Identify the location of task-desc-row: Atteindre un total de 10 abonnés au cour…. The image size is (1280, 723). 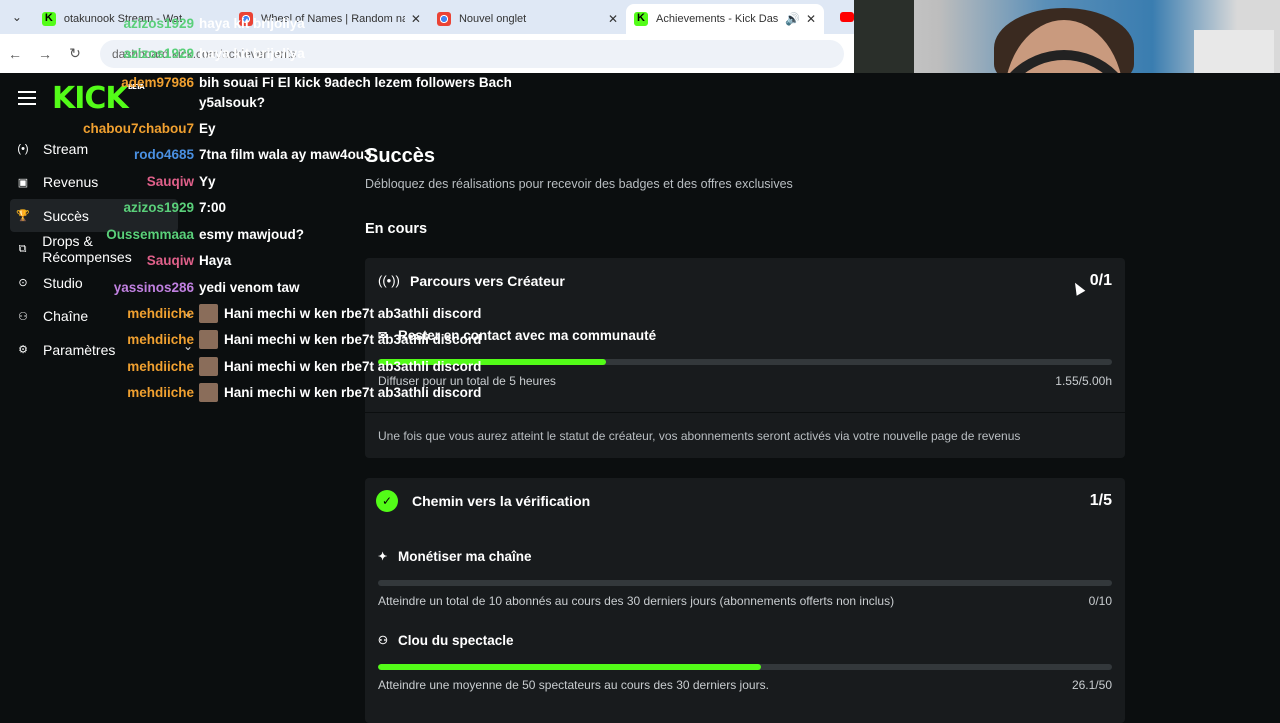
(745, 601).